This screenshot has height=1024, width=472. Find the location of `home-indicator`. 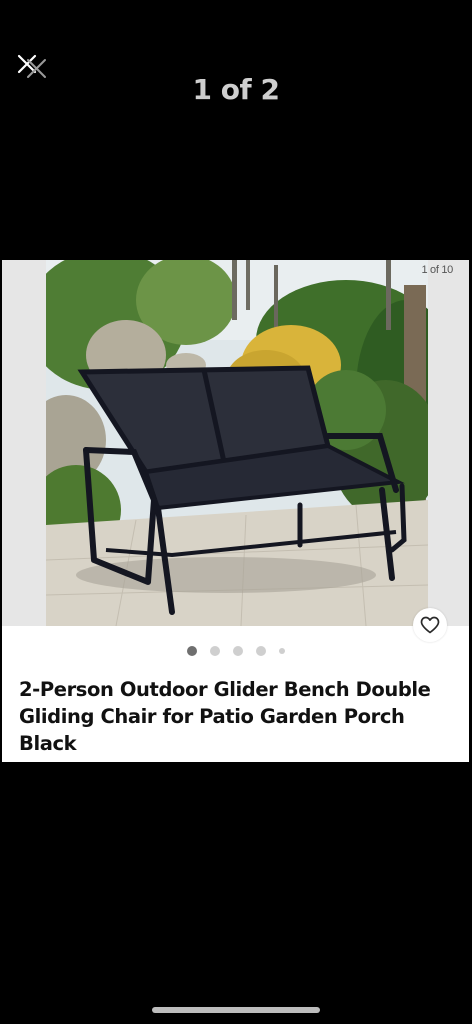

home-indicator is located at coordinates (236, 1010).